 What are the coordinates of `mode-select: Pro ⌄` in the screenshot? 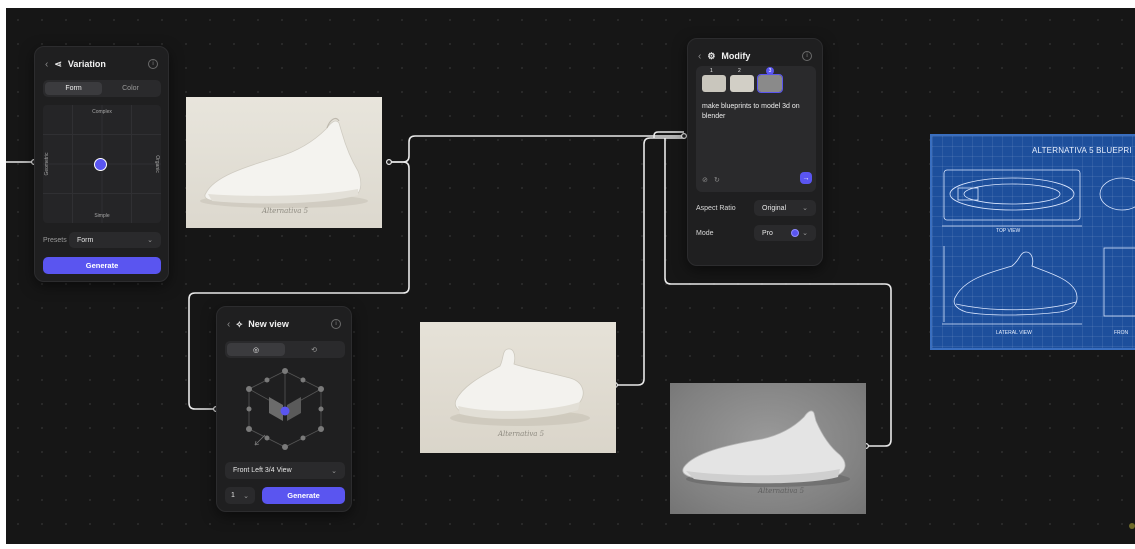 It's located at (785, 233).